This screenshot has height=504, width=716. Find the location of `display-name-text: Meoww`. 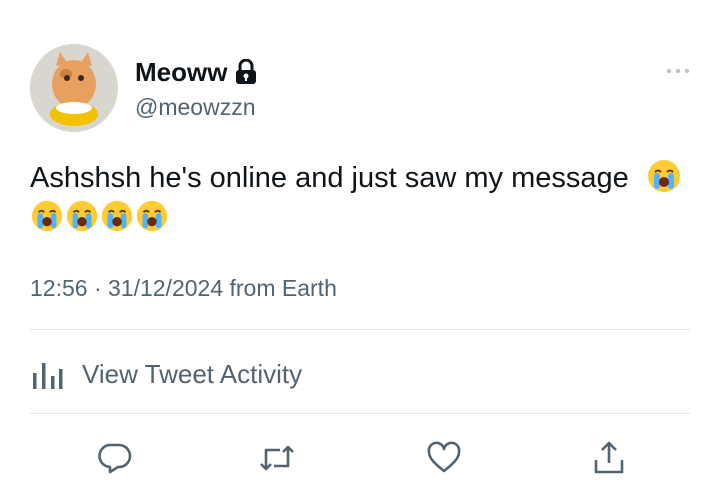

display-name-text: Meoww is located at coordinates (181, 72).